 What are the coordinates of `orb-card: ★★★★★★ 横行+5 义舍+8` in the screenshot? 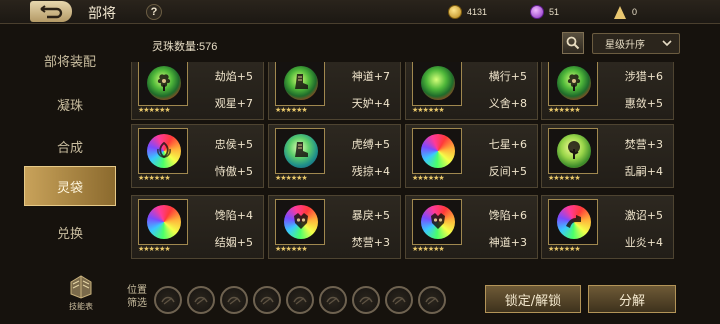 It's located at (471, 91).